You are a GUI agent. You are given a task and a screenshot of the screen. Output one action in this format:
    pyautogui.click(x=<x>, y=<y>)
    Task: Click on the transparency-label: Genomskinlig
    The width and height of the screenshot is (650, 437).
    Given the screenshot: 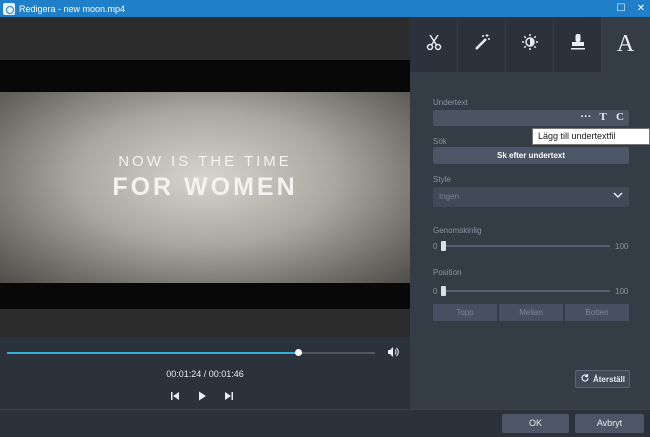 What is the action you would take?
    pyautogui.click(x=457, y=230)
    